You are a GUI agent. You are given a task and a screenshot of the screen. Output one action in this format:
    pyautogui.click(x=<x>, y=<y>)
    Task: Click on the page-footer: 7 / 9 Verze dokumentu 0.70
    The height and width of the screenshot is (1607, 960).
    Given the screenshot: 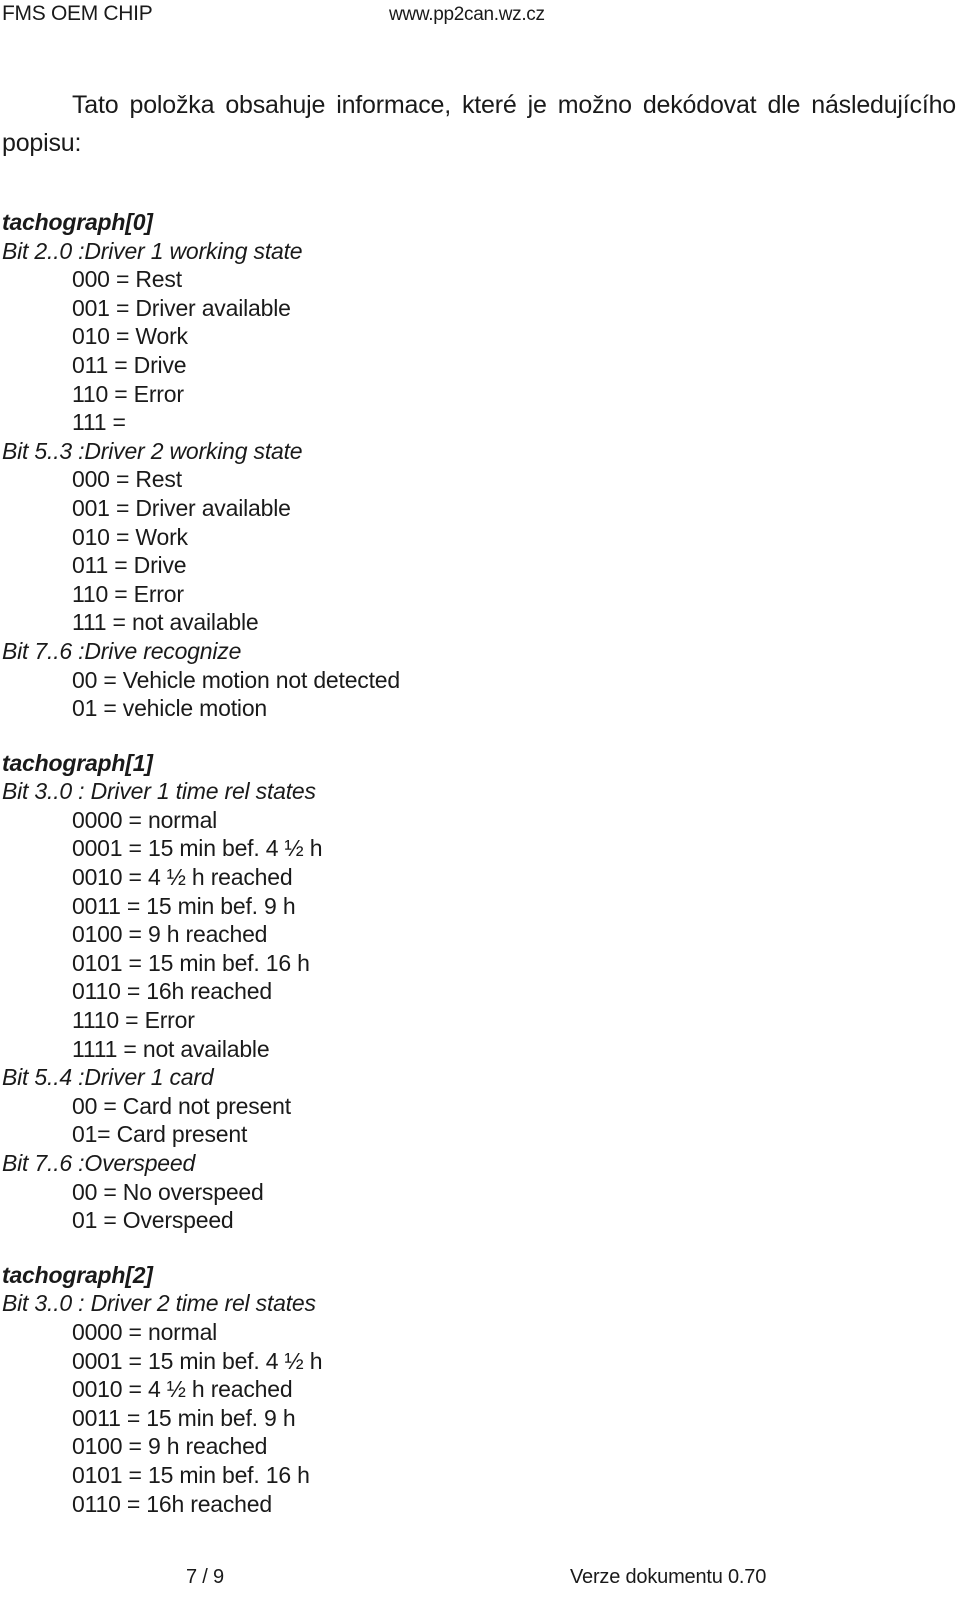 What is the action you would take?
    pyautogui.click(x=480, y=1580)
    